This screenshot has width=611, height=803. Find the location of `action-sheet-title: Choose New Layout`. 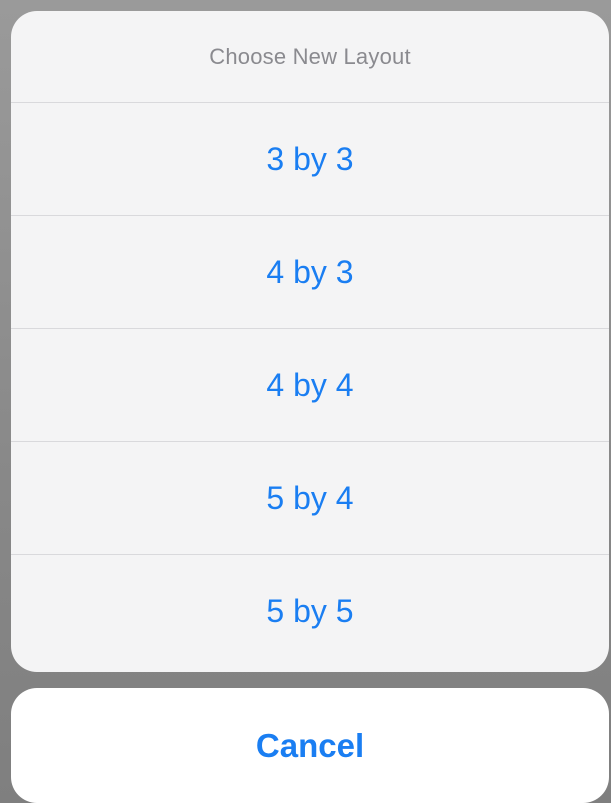

action-sheet-title: Choose New Layout is located at coordinates (310, 56).